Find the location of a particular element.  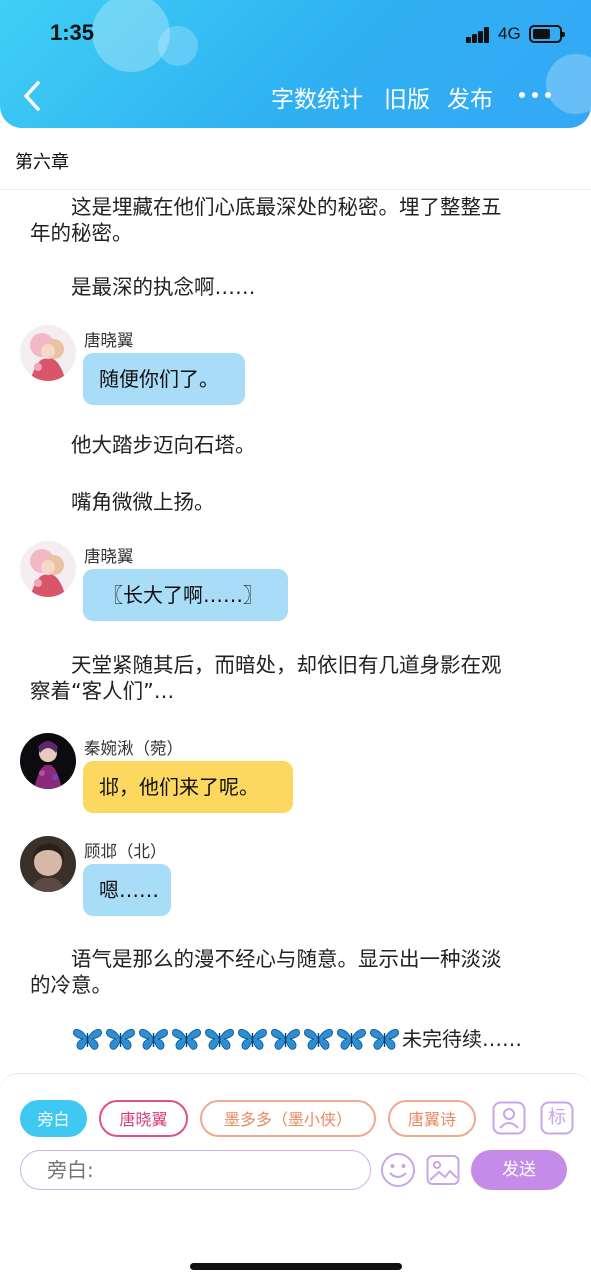

chat-bubble: 随便你们了。 is located at coordinates (164, 379).